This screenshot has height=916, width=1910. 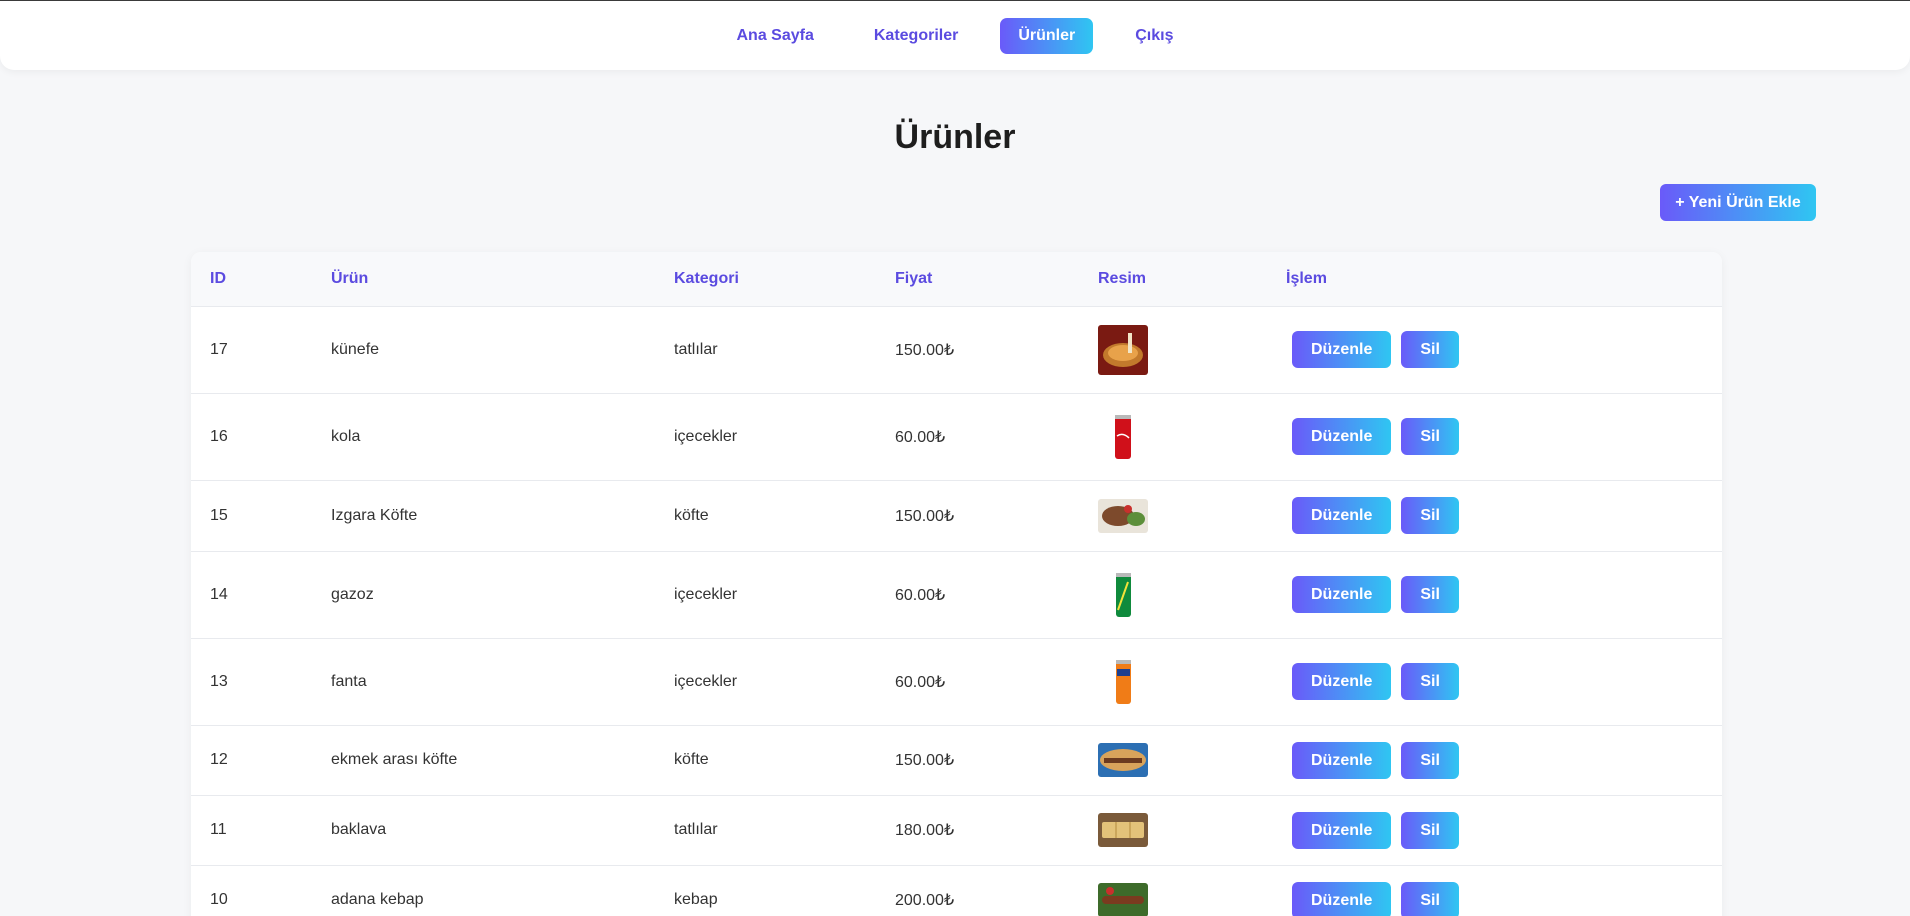 I want to click on kofte-sandwich-image, so click(x=1123, y=760).